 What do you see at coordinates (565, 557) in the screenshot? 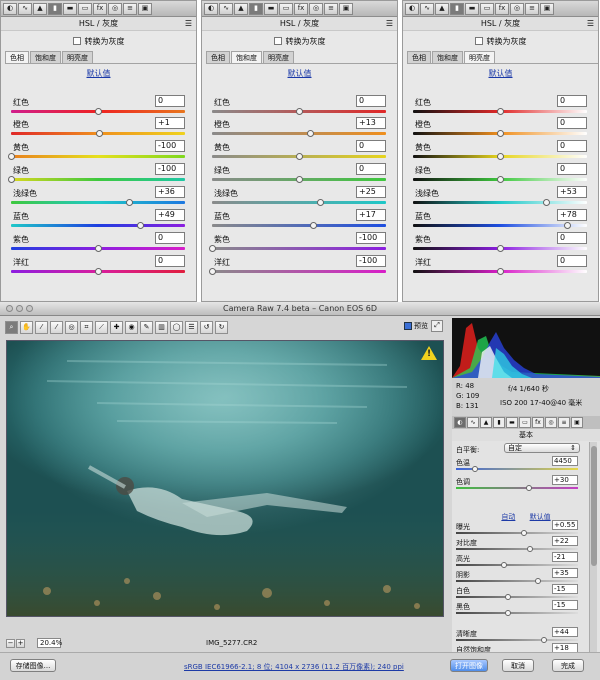
I see `slider-value-input: -21` at bounding box center [565, 557].